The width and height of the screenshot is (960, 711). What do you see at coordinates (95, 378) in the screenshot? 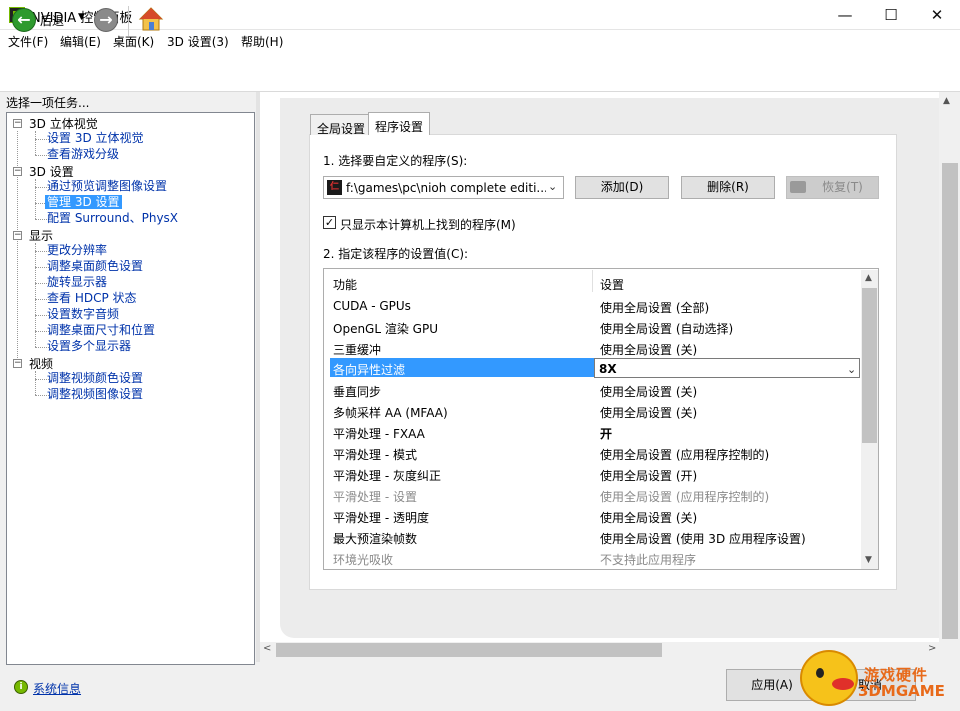
I see `tree-item-video-color: 调整视频颜色设置` at bounding box center [95, 378].